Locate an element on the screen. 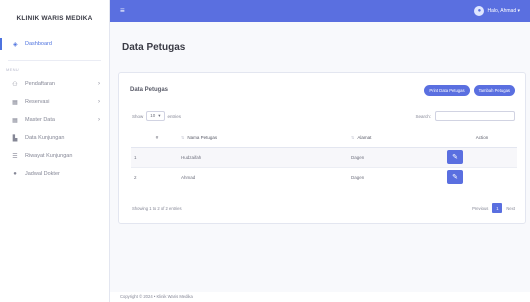 This screenshot has width=530, height=302. sidebar-item-label: Master Data is located at coordinates (40, 120).